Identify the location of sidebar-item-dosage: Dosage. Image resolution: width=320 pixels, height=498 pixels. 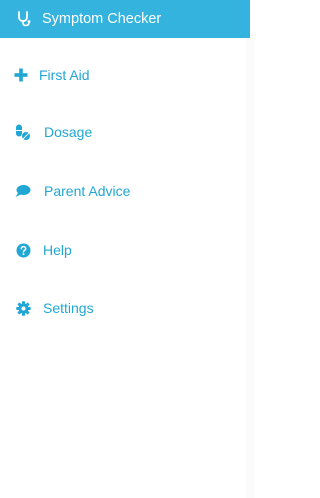
(46, 132).